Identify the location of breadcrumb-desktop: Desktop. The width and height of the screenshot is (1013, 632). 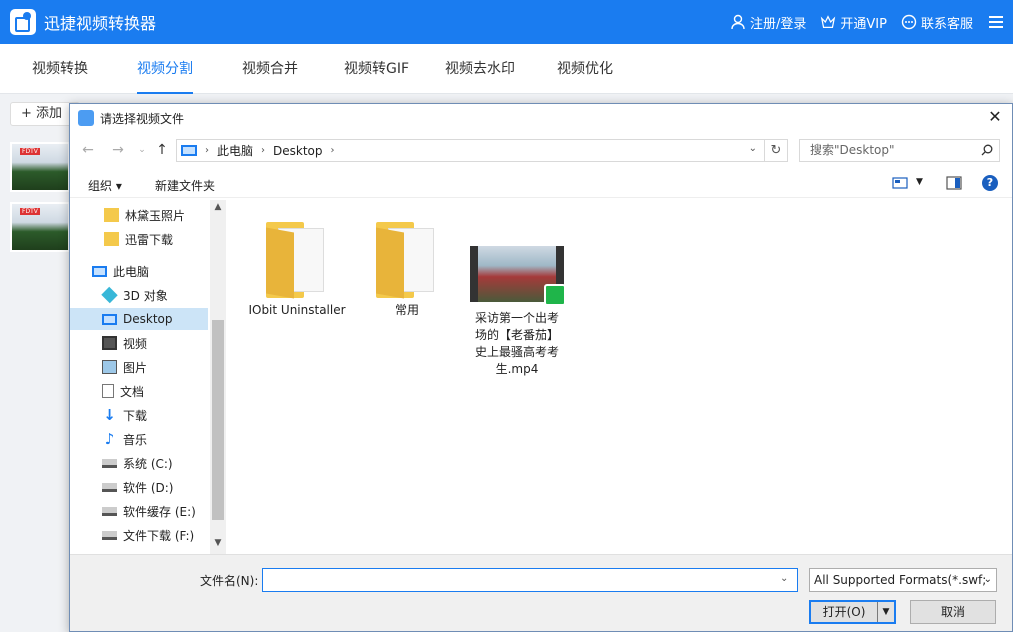
(298, 151).